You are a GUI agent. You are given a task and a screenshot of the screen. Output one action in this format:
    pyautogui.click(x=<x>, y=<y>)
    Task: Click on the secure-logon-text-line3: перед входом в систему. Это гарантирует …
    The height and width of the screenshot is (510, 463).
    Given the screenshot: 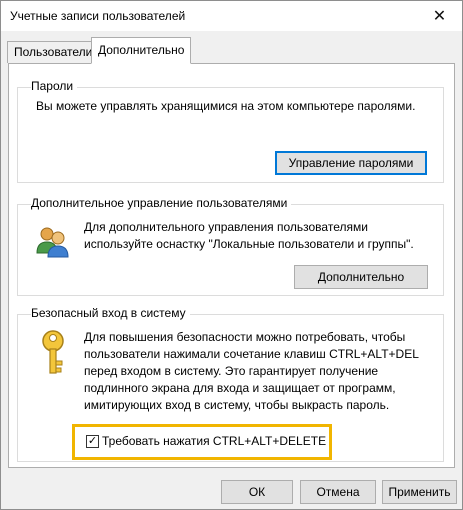 What is the action you would take?
    pyautogui.click(x=231, y=371)
    